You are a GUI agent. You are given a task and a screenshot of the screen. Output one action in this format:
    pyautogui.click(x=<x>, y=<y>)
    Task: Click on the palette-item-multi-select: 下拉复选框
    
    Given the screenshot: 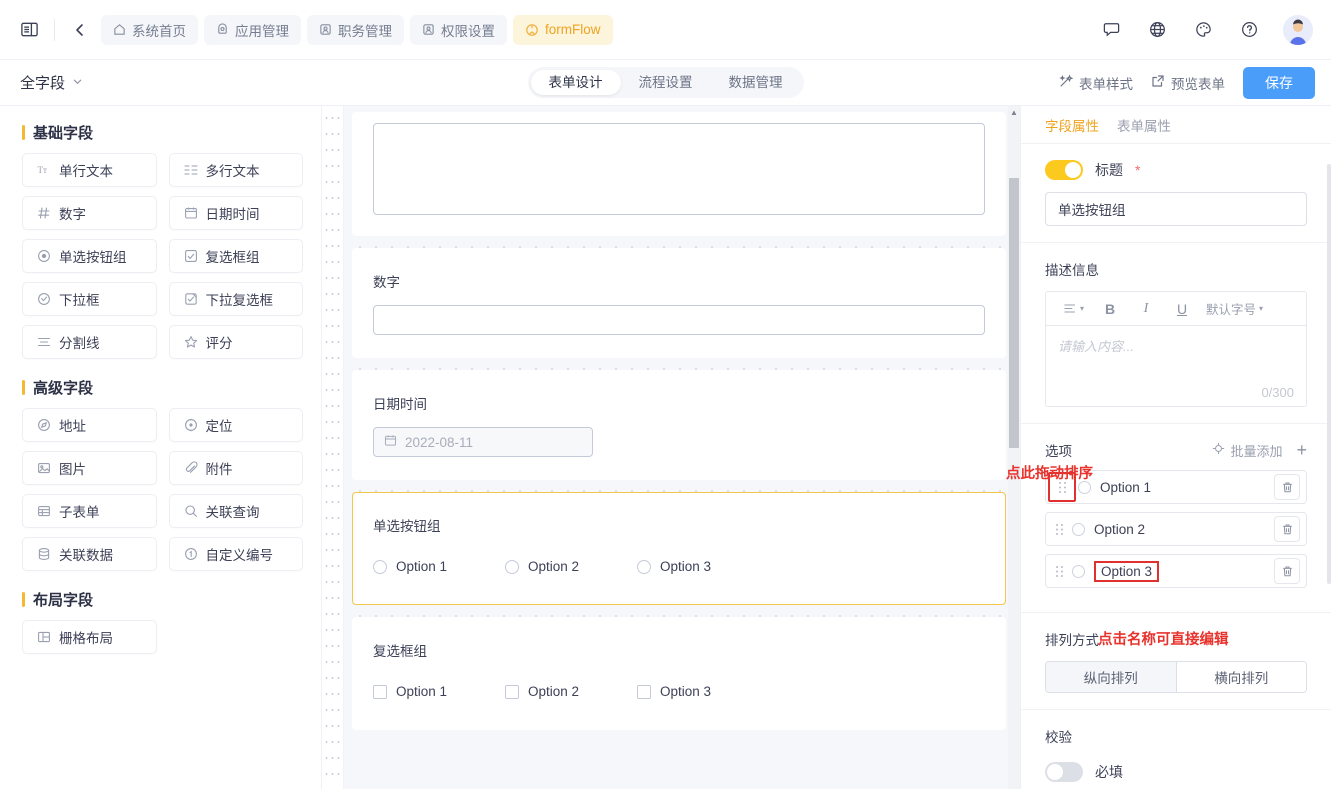 What is the action you would take?
    pyautogui.click(x=235, y=299)
    